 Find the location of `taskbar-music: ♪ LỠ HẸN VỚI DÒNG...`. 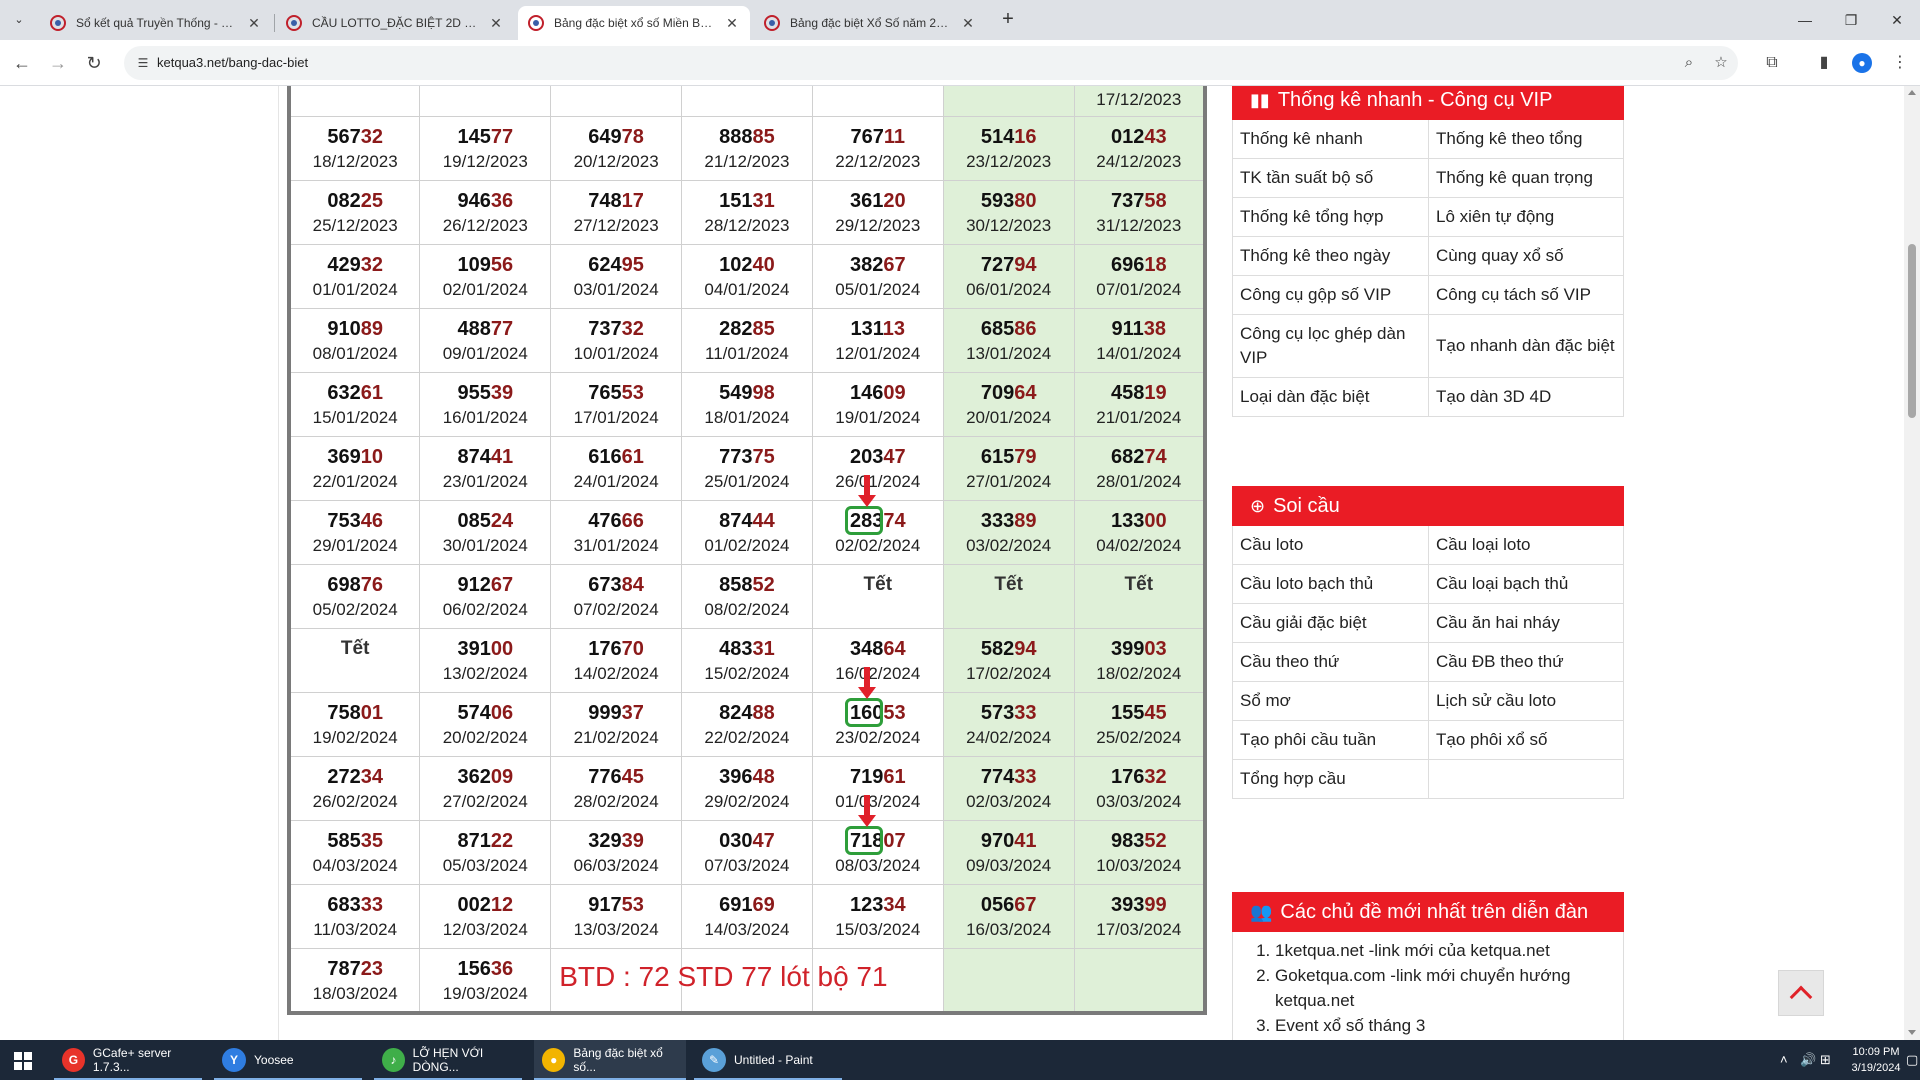

taskbar-music: ♪ LỠ HẸN VỚI DÒNG... is located at coordinates (450, 1060).